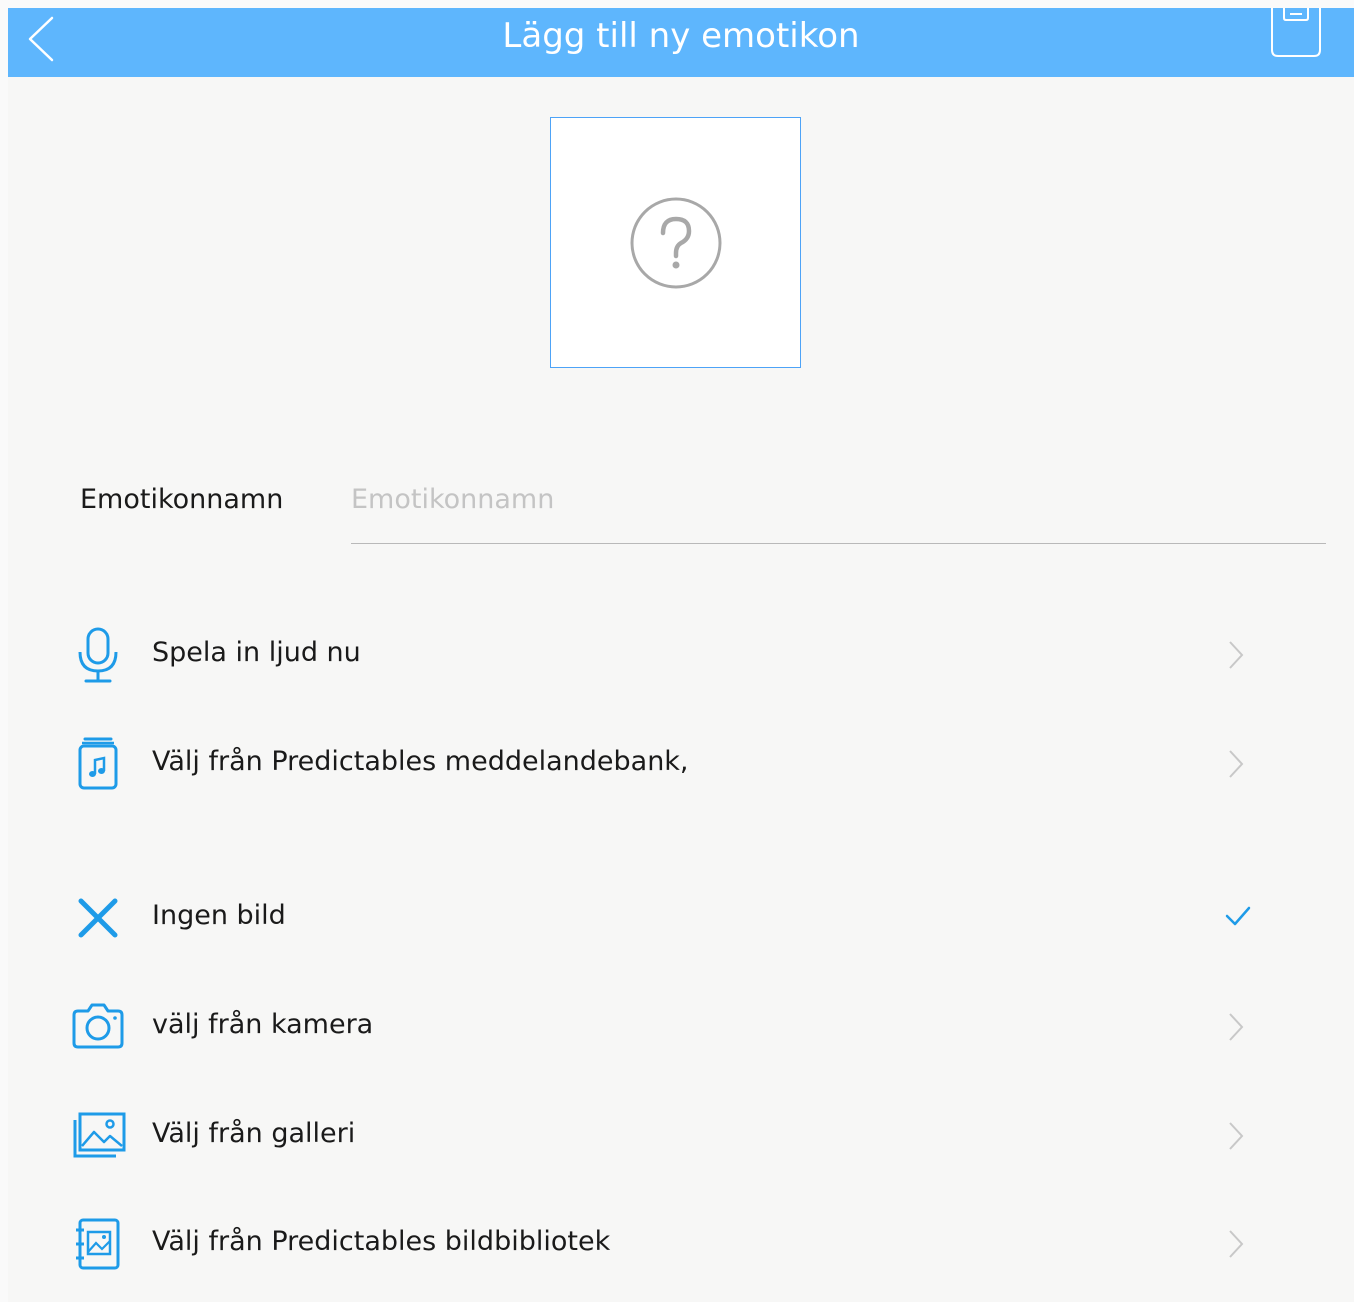 The width and height of the screenshot is (1354, 1302). I want to click on emoticon-image-preview, so click(675, 242).